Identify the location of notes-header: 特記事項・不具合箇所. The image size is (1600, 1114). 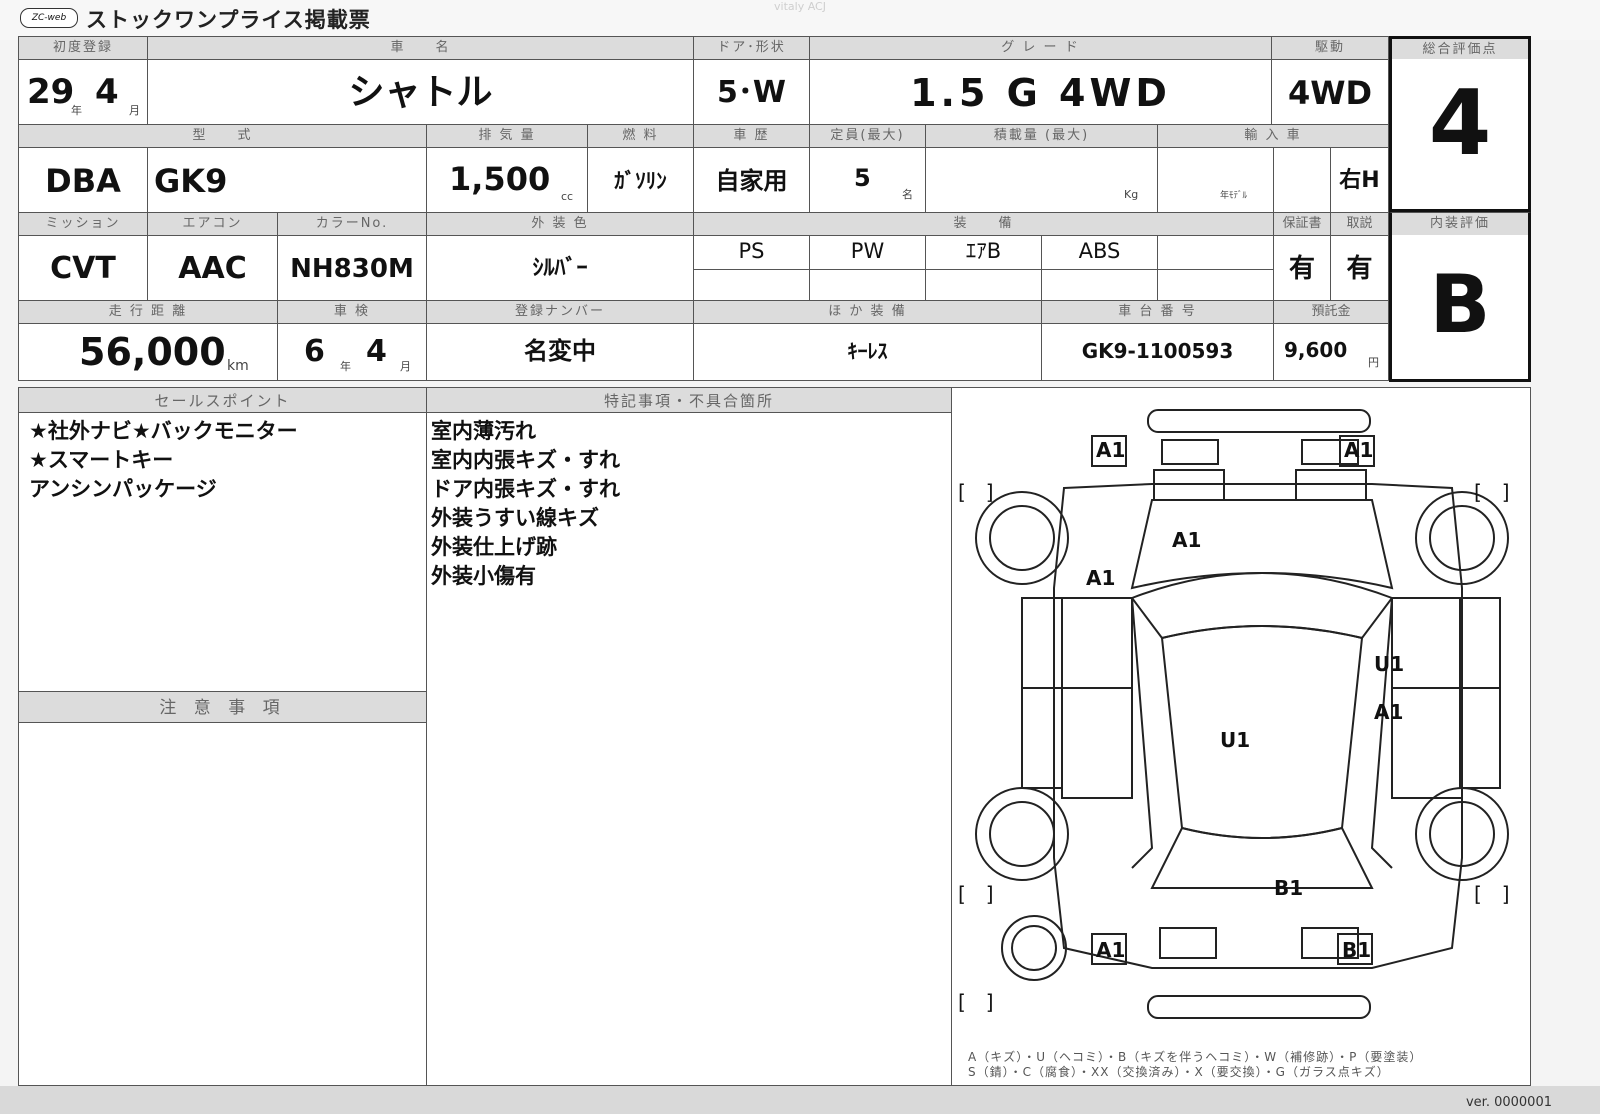
(689, 400).